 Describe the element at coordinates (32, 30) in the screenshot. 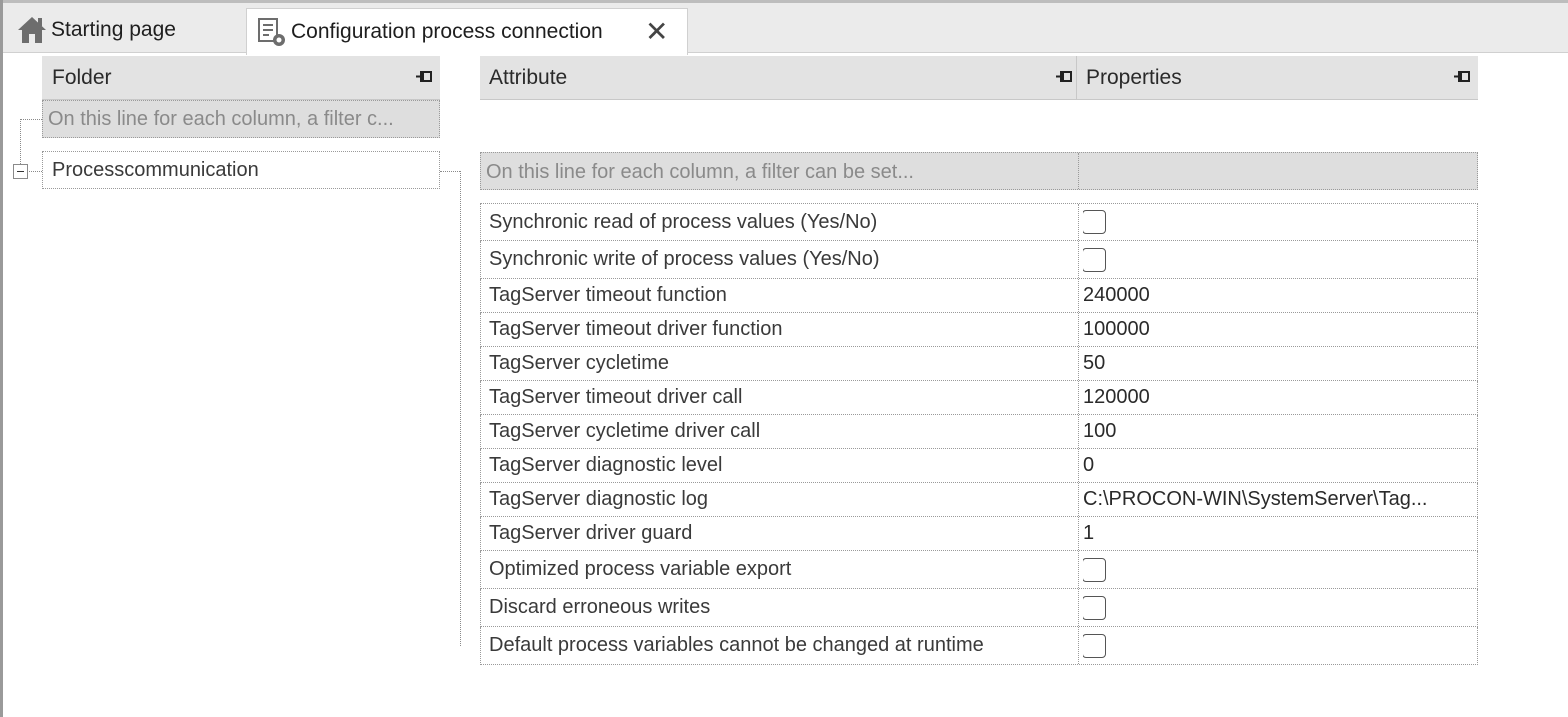

I see `home-icon` at that location.